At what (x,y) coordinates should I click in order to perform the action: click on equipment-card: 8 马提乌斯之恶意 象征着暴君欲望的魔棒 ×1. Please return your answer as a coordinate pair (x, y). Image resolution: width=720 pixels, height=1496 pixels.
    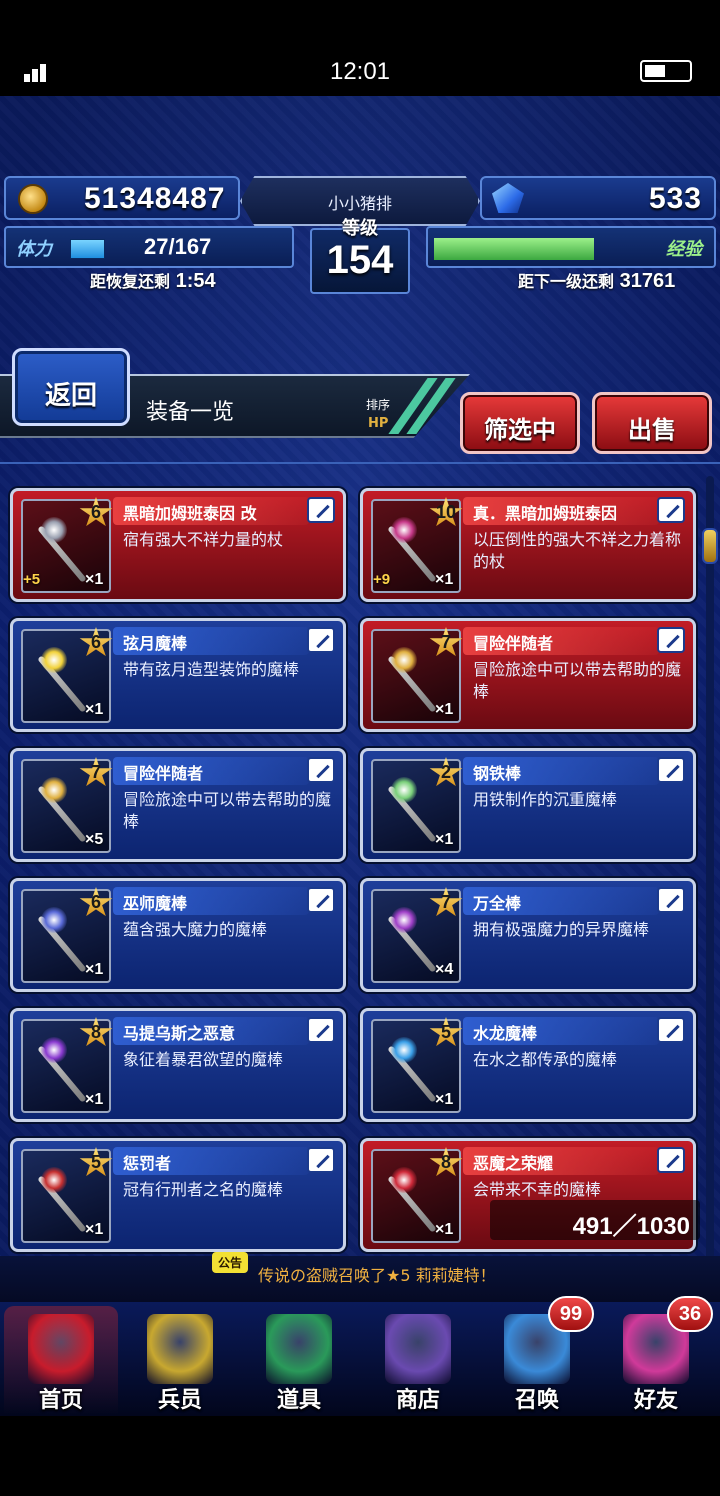
    Looking at the image, I should click on (178, 1065).